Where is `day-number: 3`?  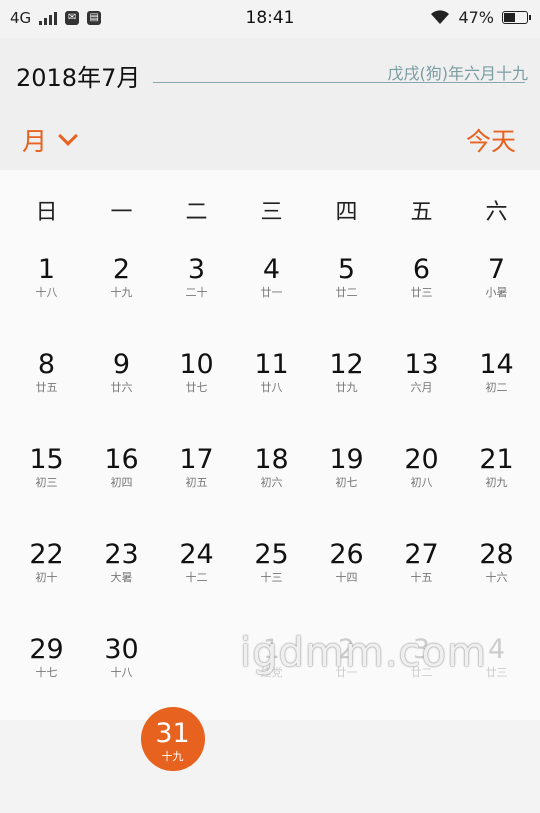
day-number: 3 is located at coordinates (196, 269).